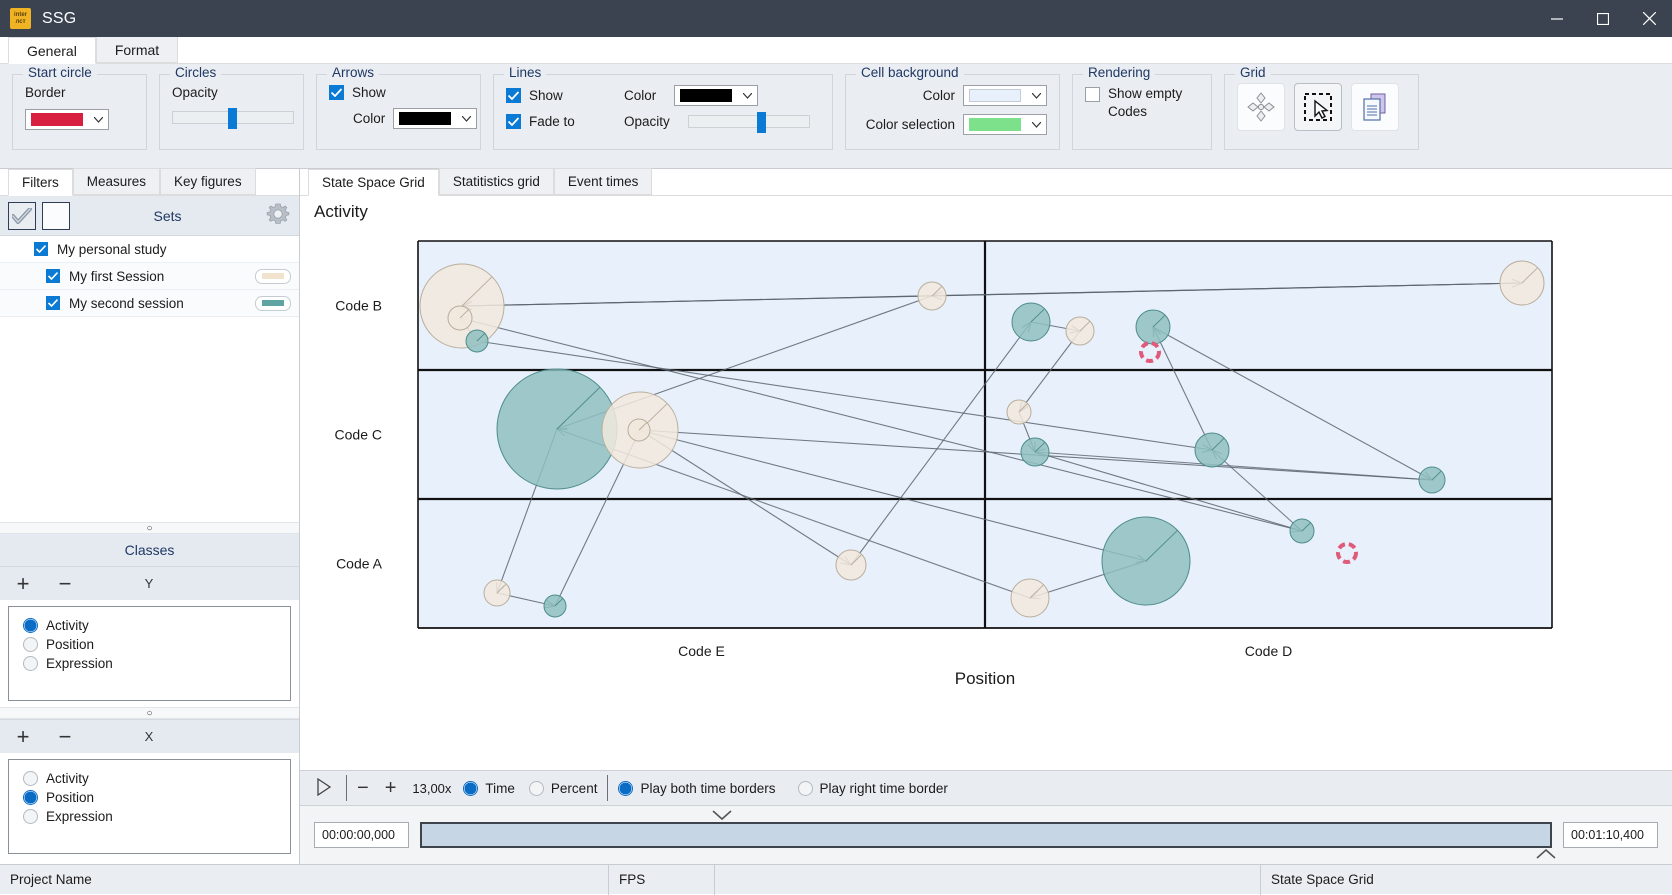  Describe the element at coordinates (910, 72) in the screenshot. I see `group-cell-background-title: Cell background` at that location.